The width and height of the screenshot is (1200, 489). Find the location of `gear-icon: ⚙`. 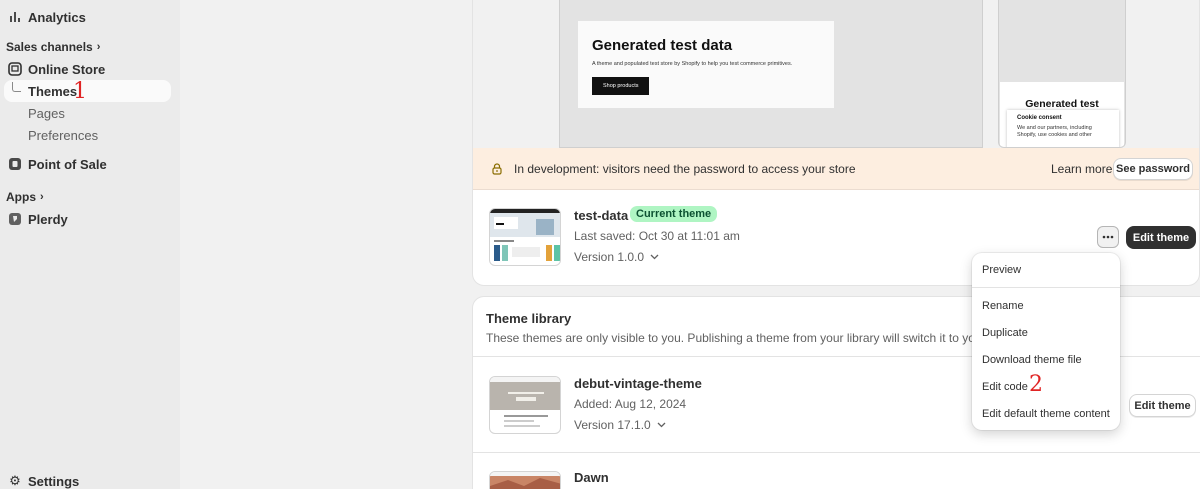

gear-icon: ⚙ is located at coordinates (15, 480).